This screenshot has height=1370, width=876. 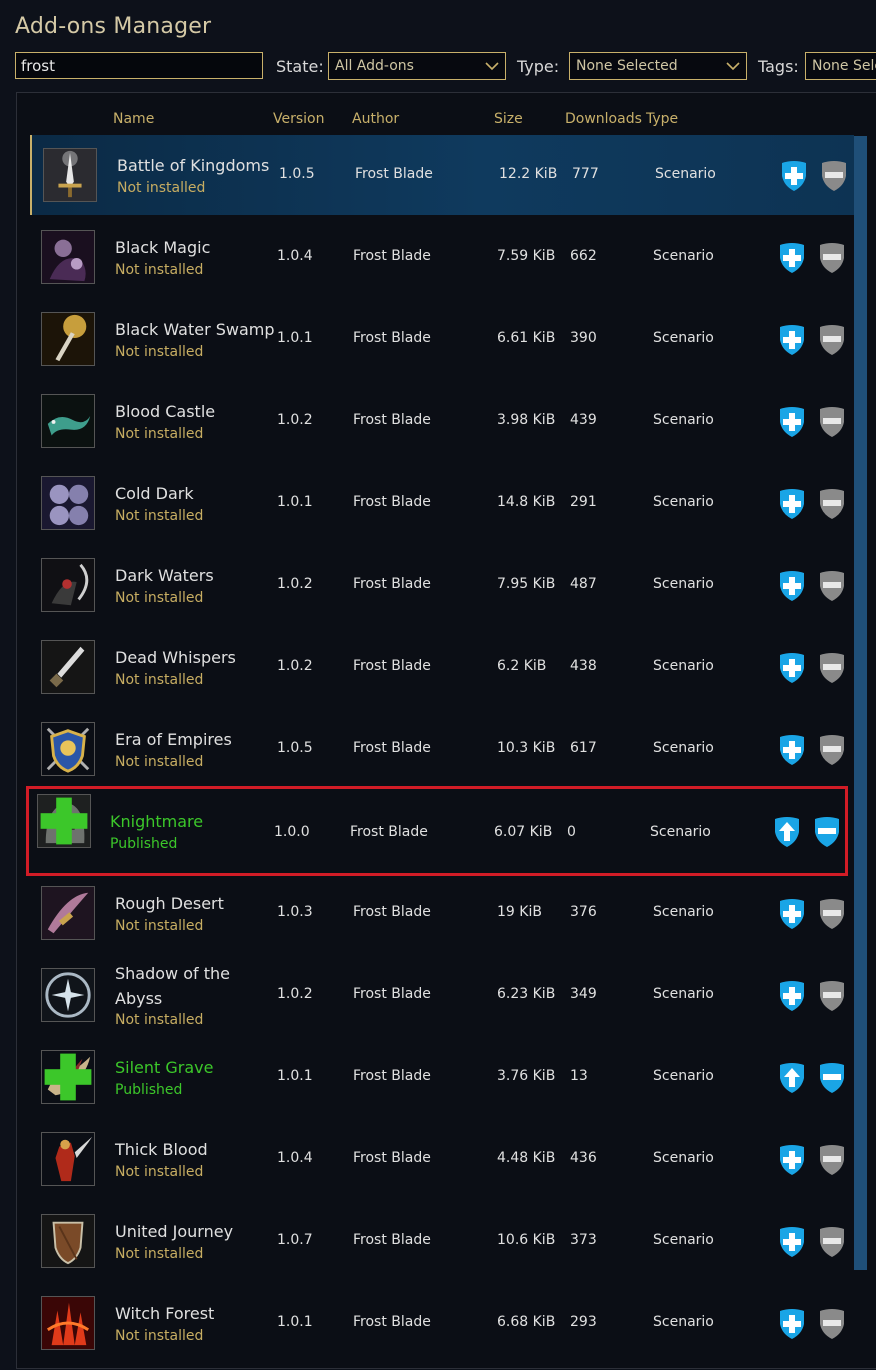 What do you see at coordinates (417, 66) in the screenshot?
I see `state-dropdown: All Add-ons` at bounding box center [417, 66].